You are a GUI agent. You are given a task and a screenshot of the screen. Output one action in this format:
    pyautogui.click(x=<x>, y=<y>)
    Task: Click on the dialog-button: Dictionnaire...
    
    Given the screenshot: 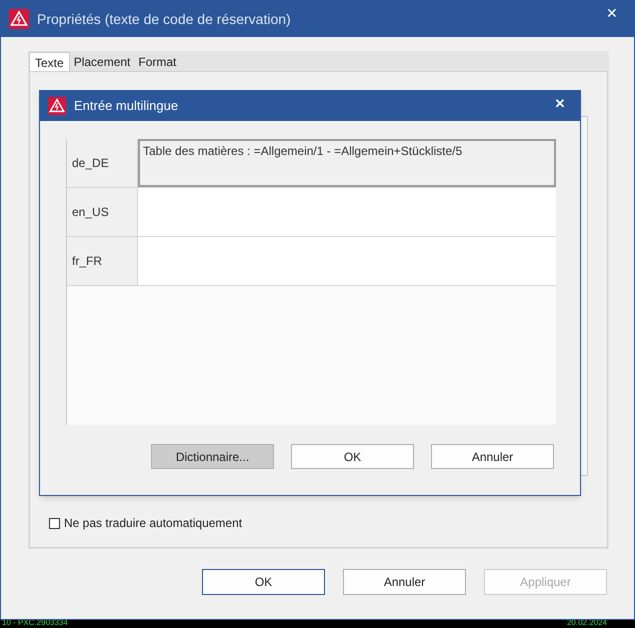 What is the action you would take?
    pyautogui.click(x=212, y=456)
    